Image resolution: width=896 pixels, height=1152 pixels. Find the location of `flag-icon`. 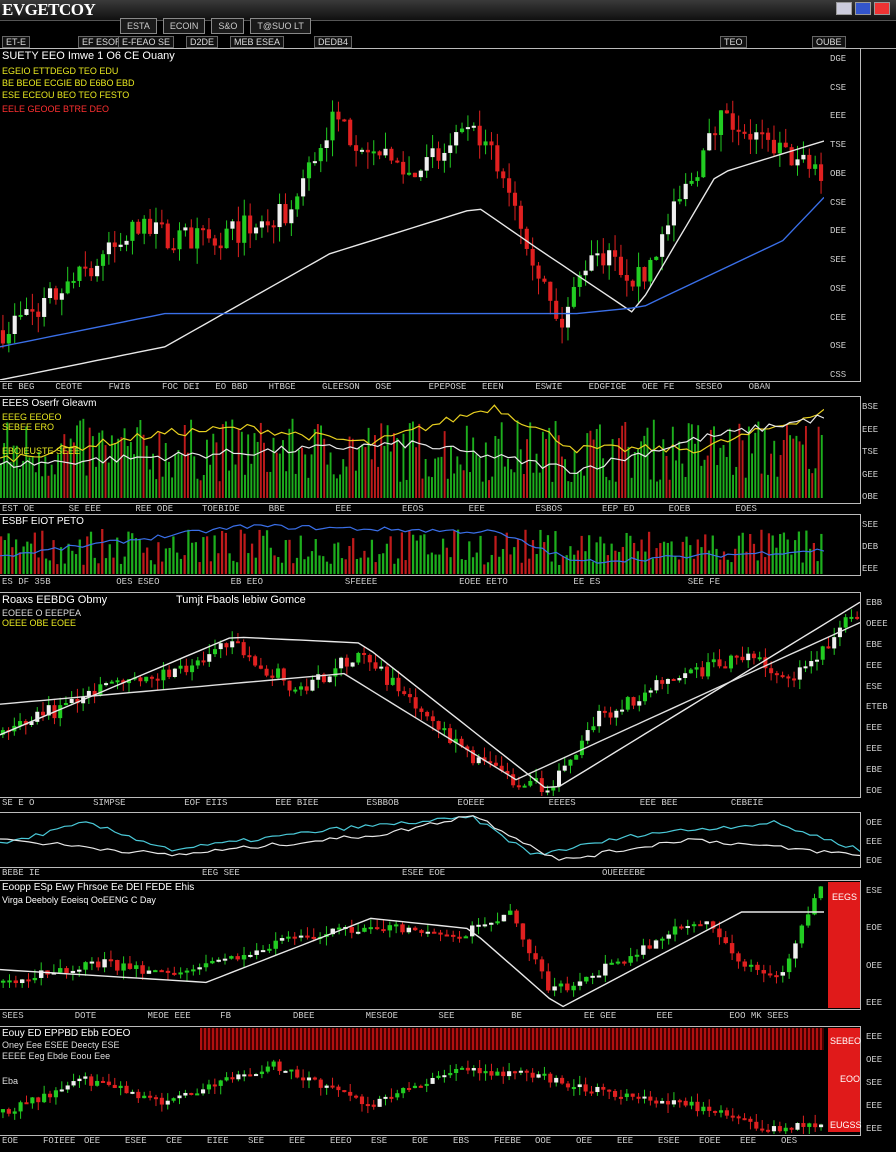

flag-icon is located at coordinates (844, 8).